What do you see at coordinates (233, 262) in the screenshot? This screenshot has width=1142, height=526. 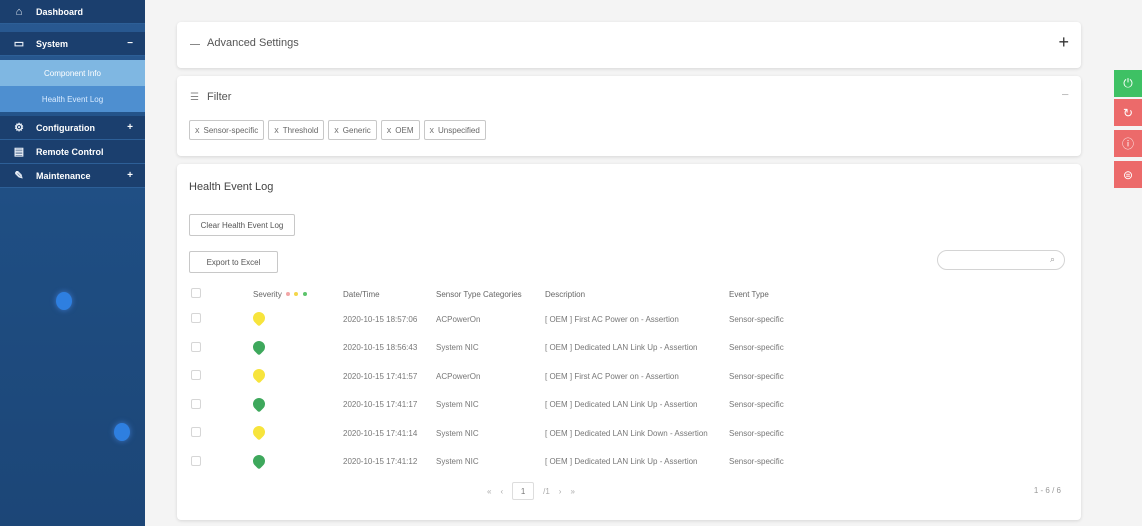 I see `export-to-excel-button: Export to Excel` at bounding box center [233, 262].